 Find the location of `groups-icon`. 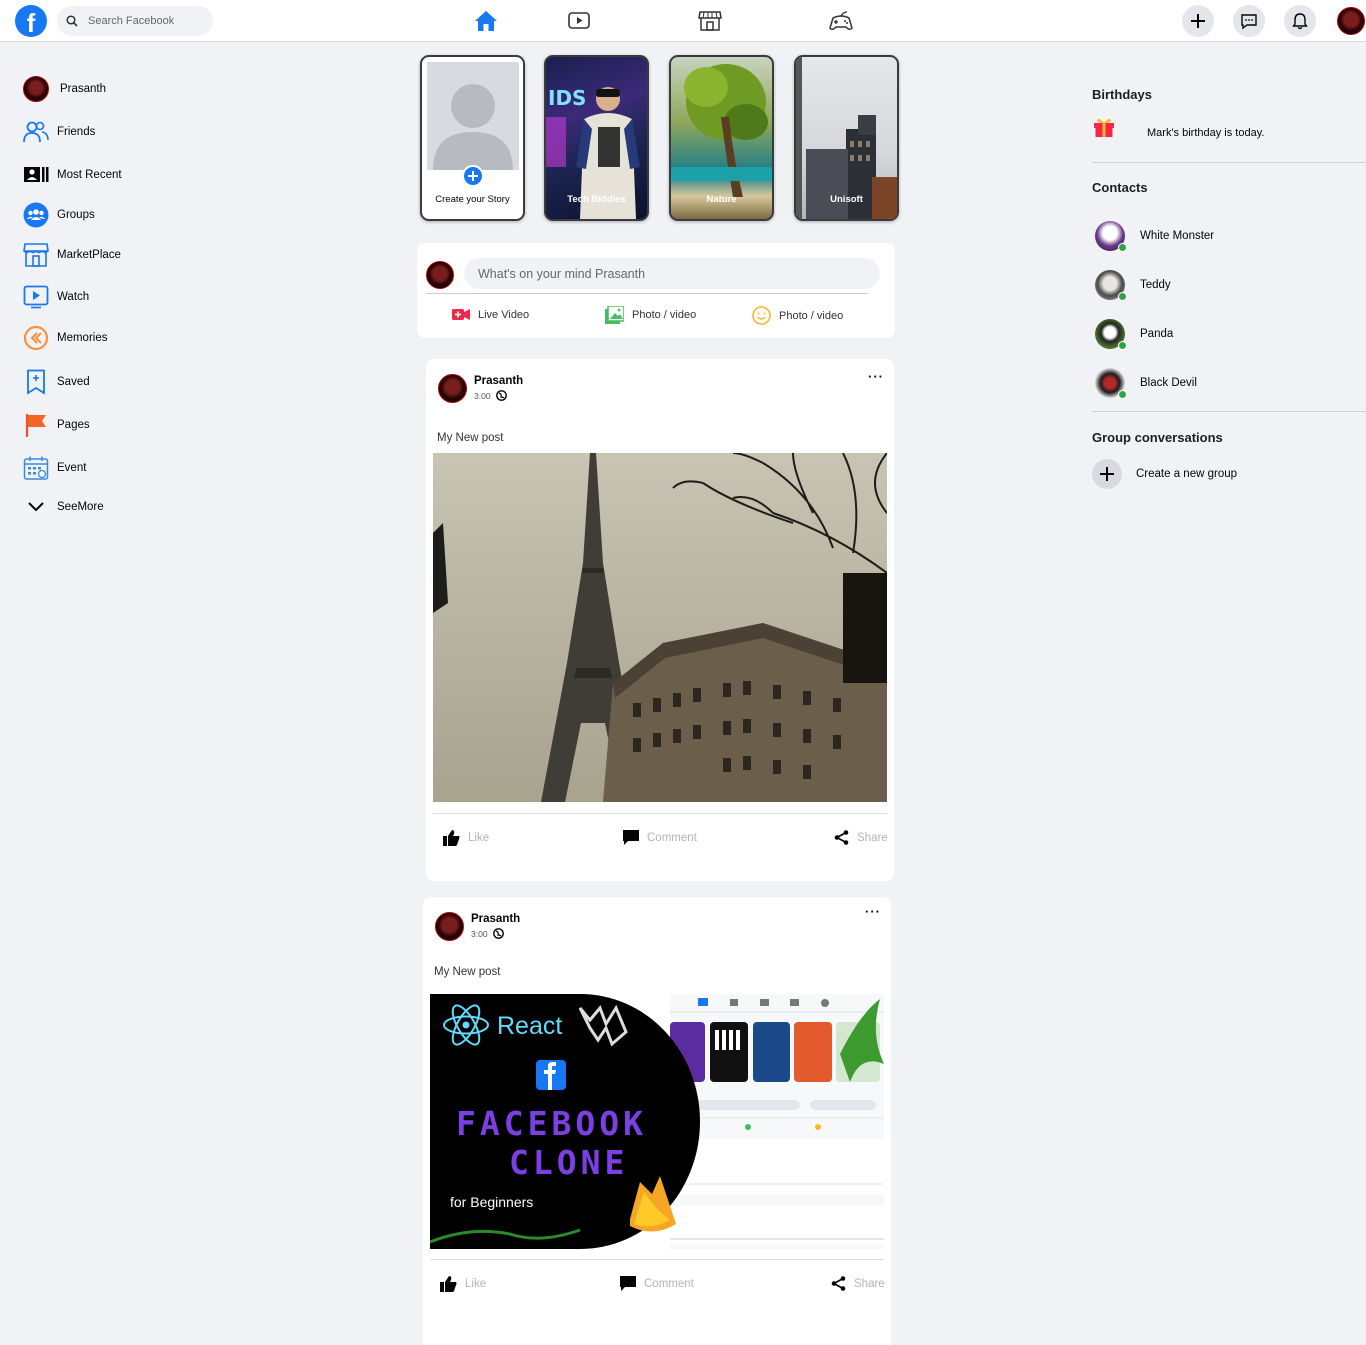

groups-icon is located at coordinates (36, 215).